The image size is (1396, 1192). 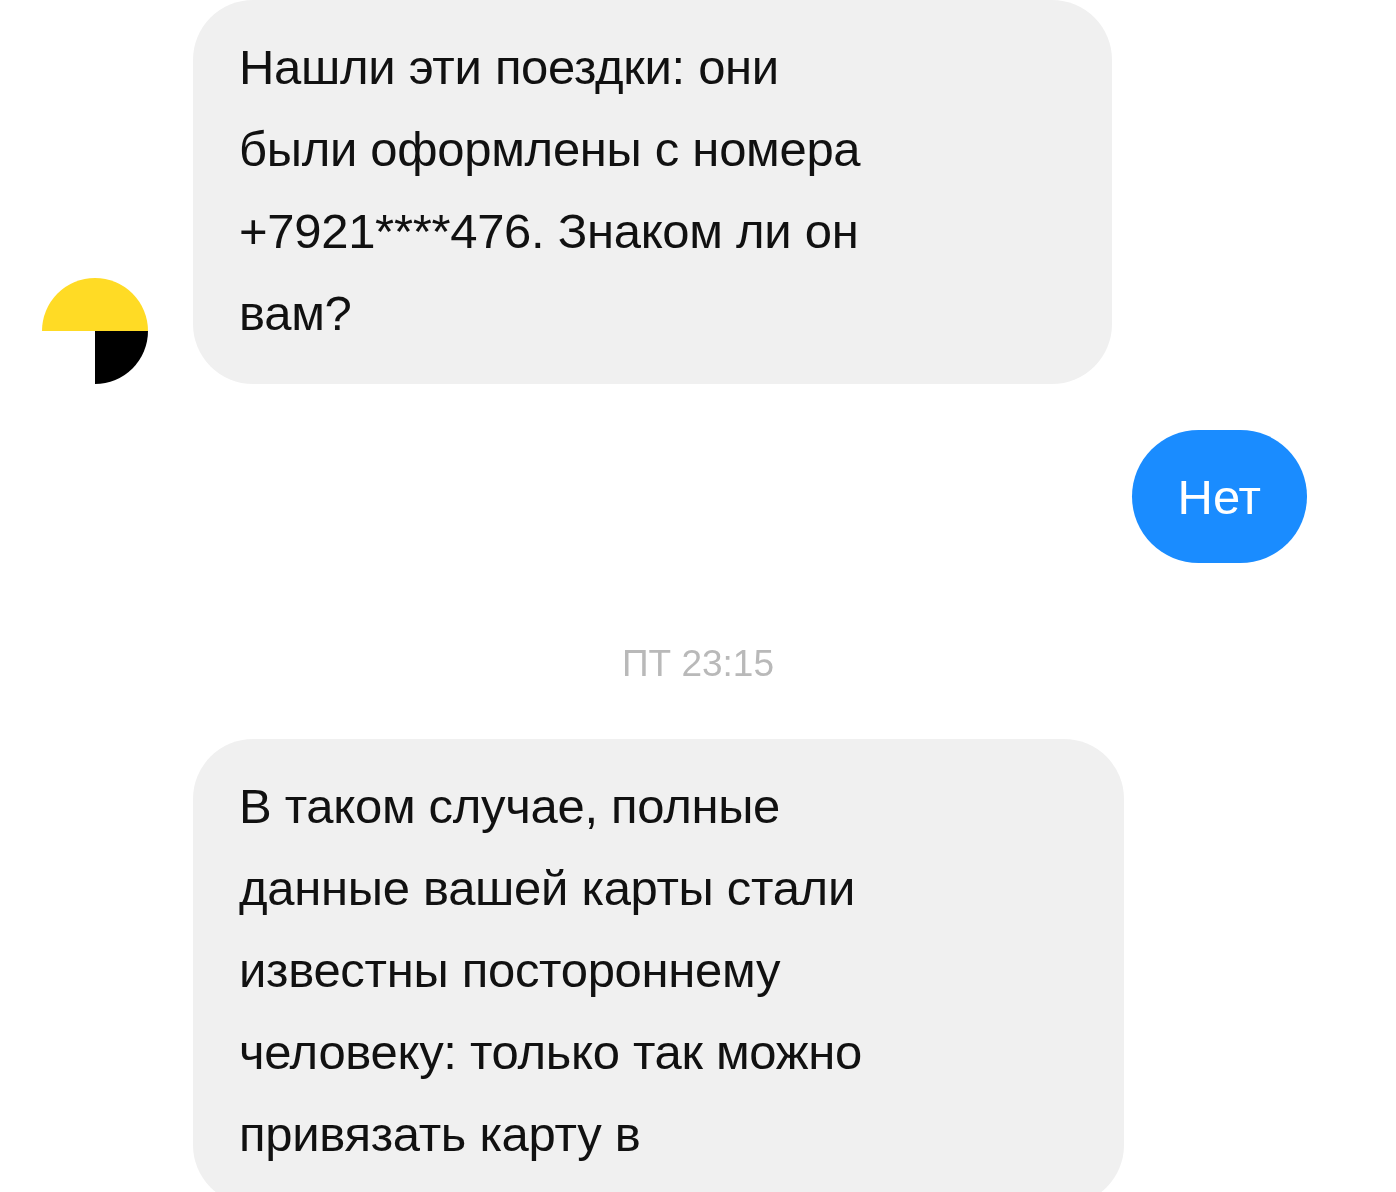 I want to click on timestamp: ПТ 23:15, so click(x=698, y=664).